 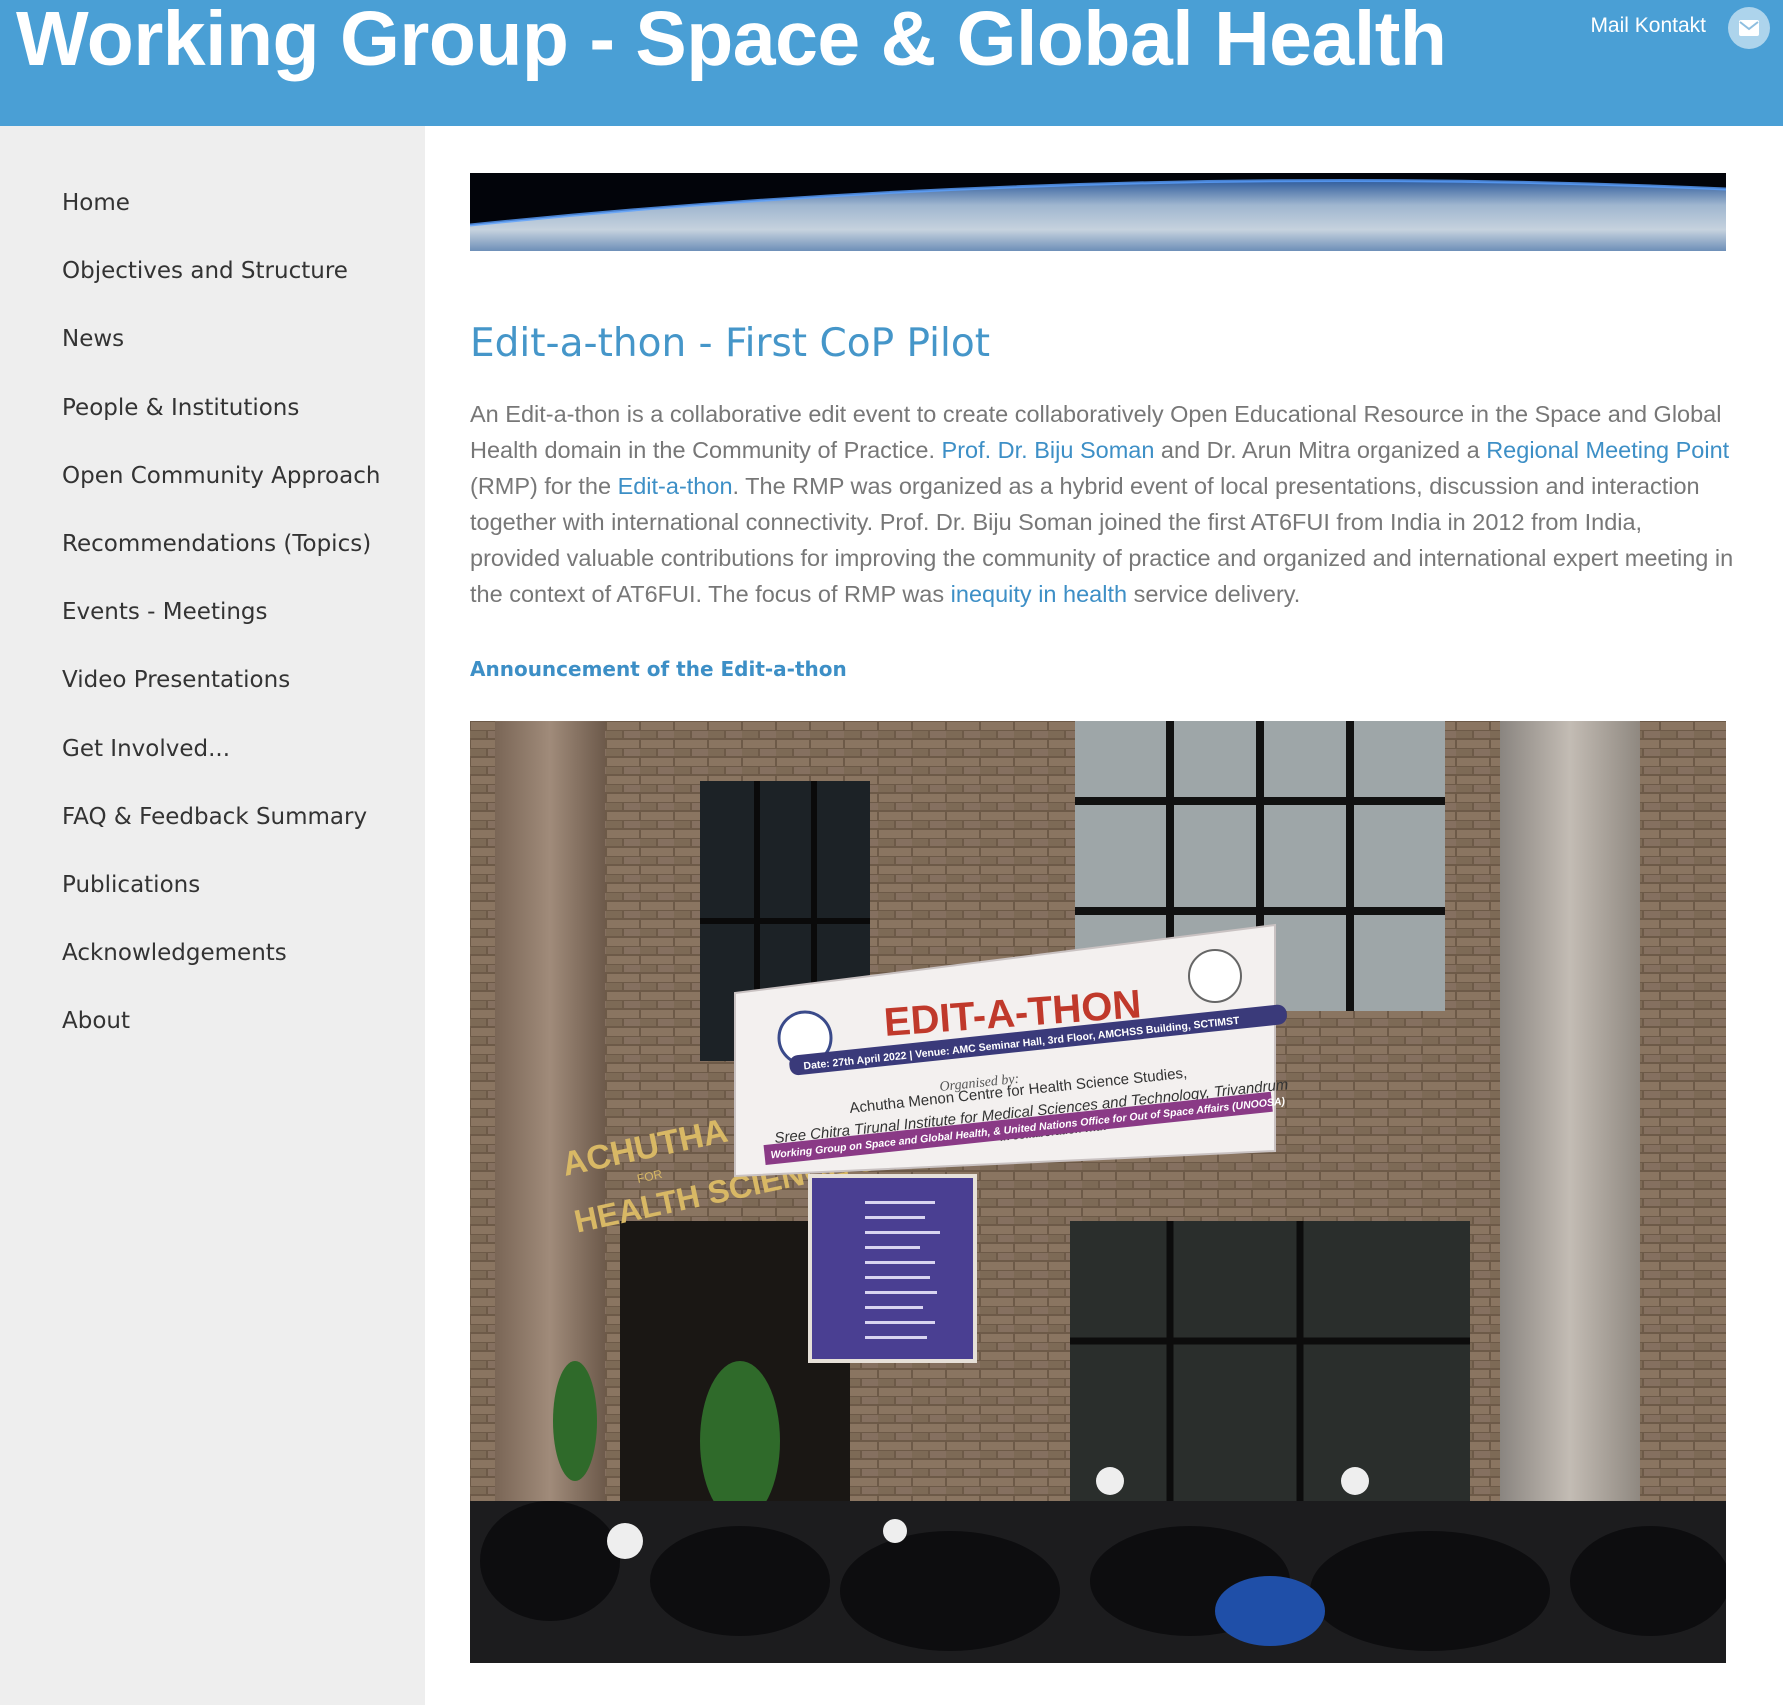 I want to click on sidebar-item-news: News, so click(x=221, y=358).